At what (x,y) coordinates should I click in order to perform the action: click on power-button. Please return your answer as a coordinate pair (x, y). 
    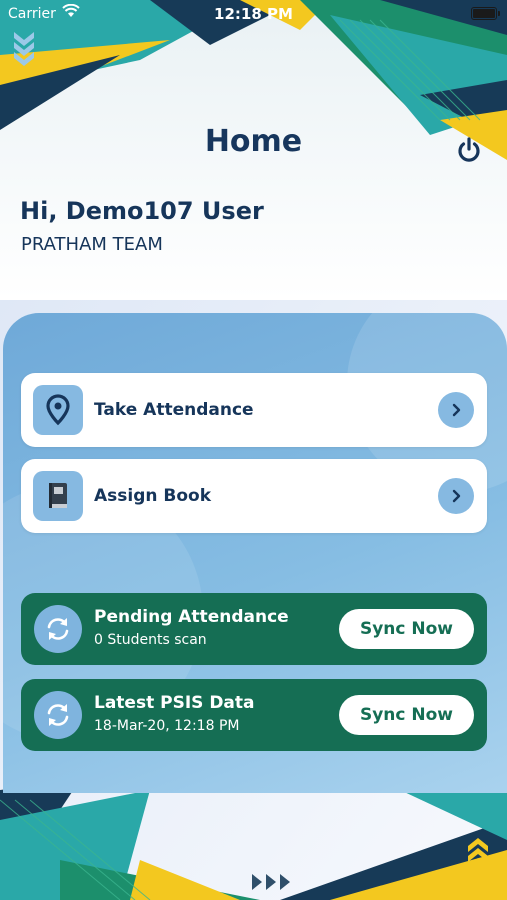
    Looking at the image, I should click on (469, 150).